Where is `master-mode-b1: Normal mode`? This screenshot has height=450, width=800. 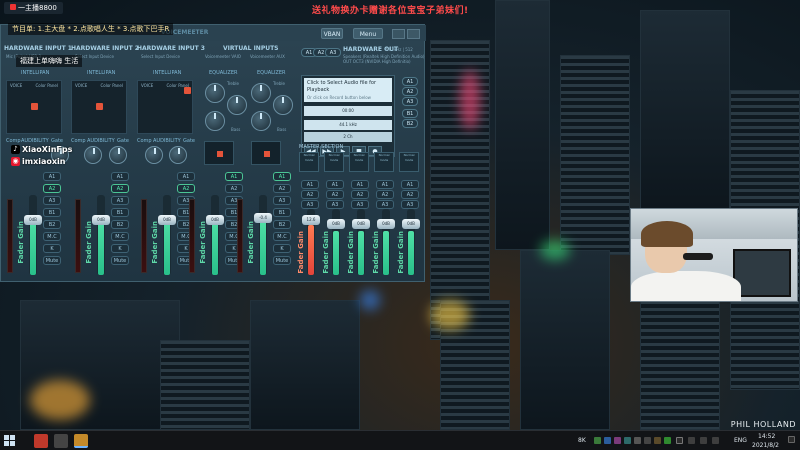
master-mode-b1: Normal mode is located at coordinates (384, 162).